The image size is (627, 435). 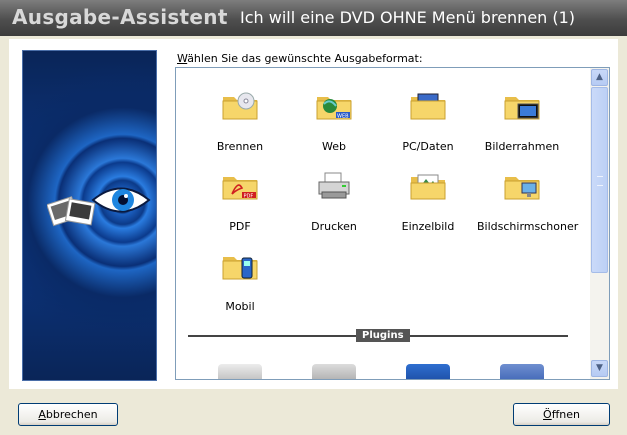 I want to click on folder-photoframe-icon, so click(x=522, y=108).